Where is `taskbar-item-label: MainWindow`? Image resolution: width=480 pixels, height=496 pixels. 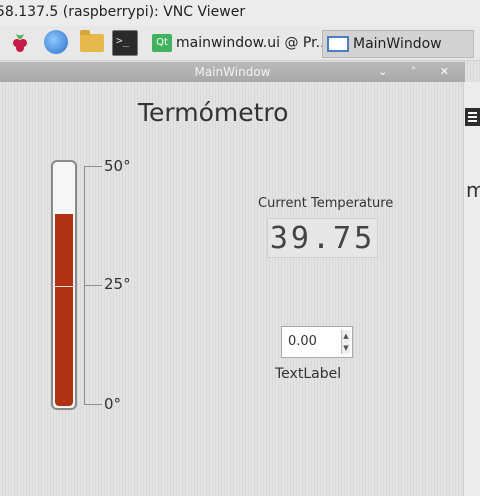 taskbar-item-label: MainWindow is located at coordinates (397, 44).